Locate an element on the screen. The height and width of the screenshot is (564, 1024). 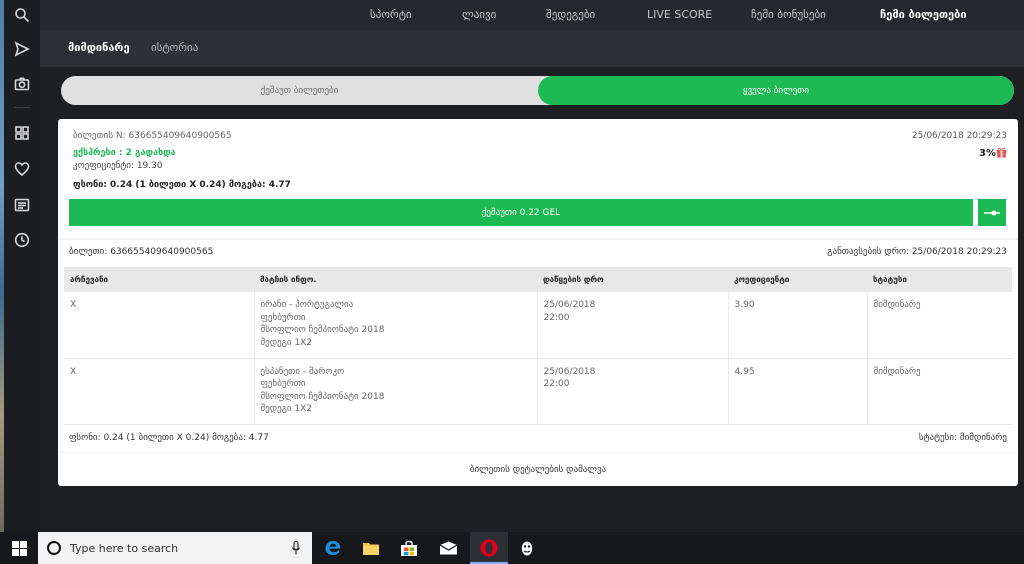
store-icon is located at coordinates (409, 548).